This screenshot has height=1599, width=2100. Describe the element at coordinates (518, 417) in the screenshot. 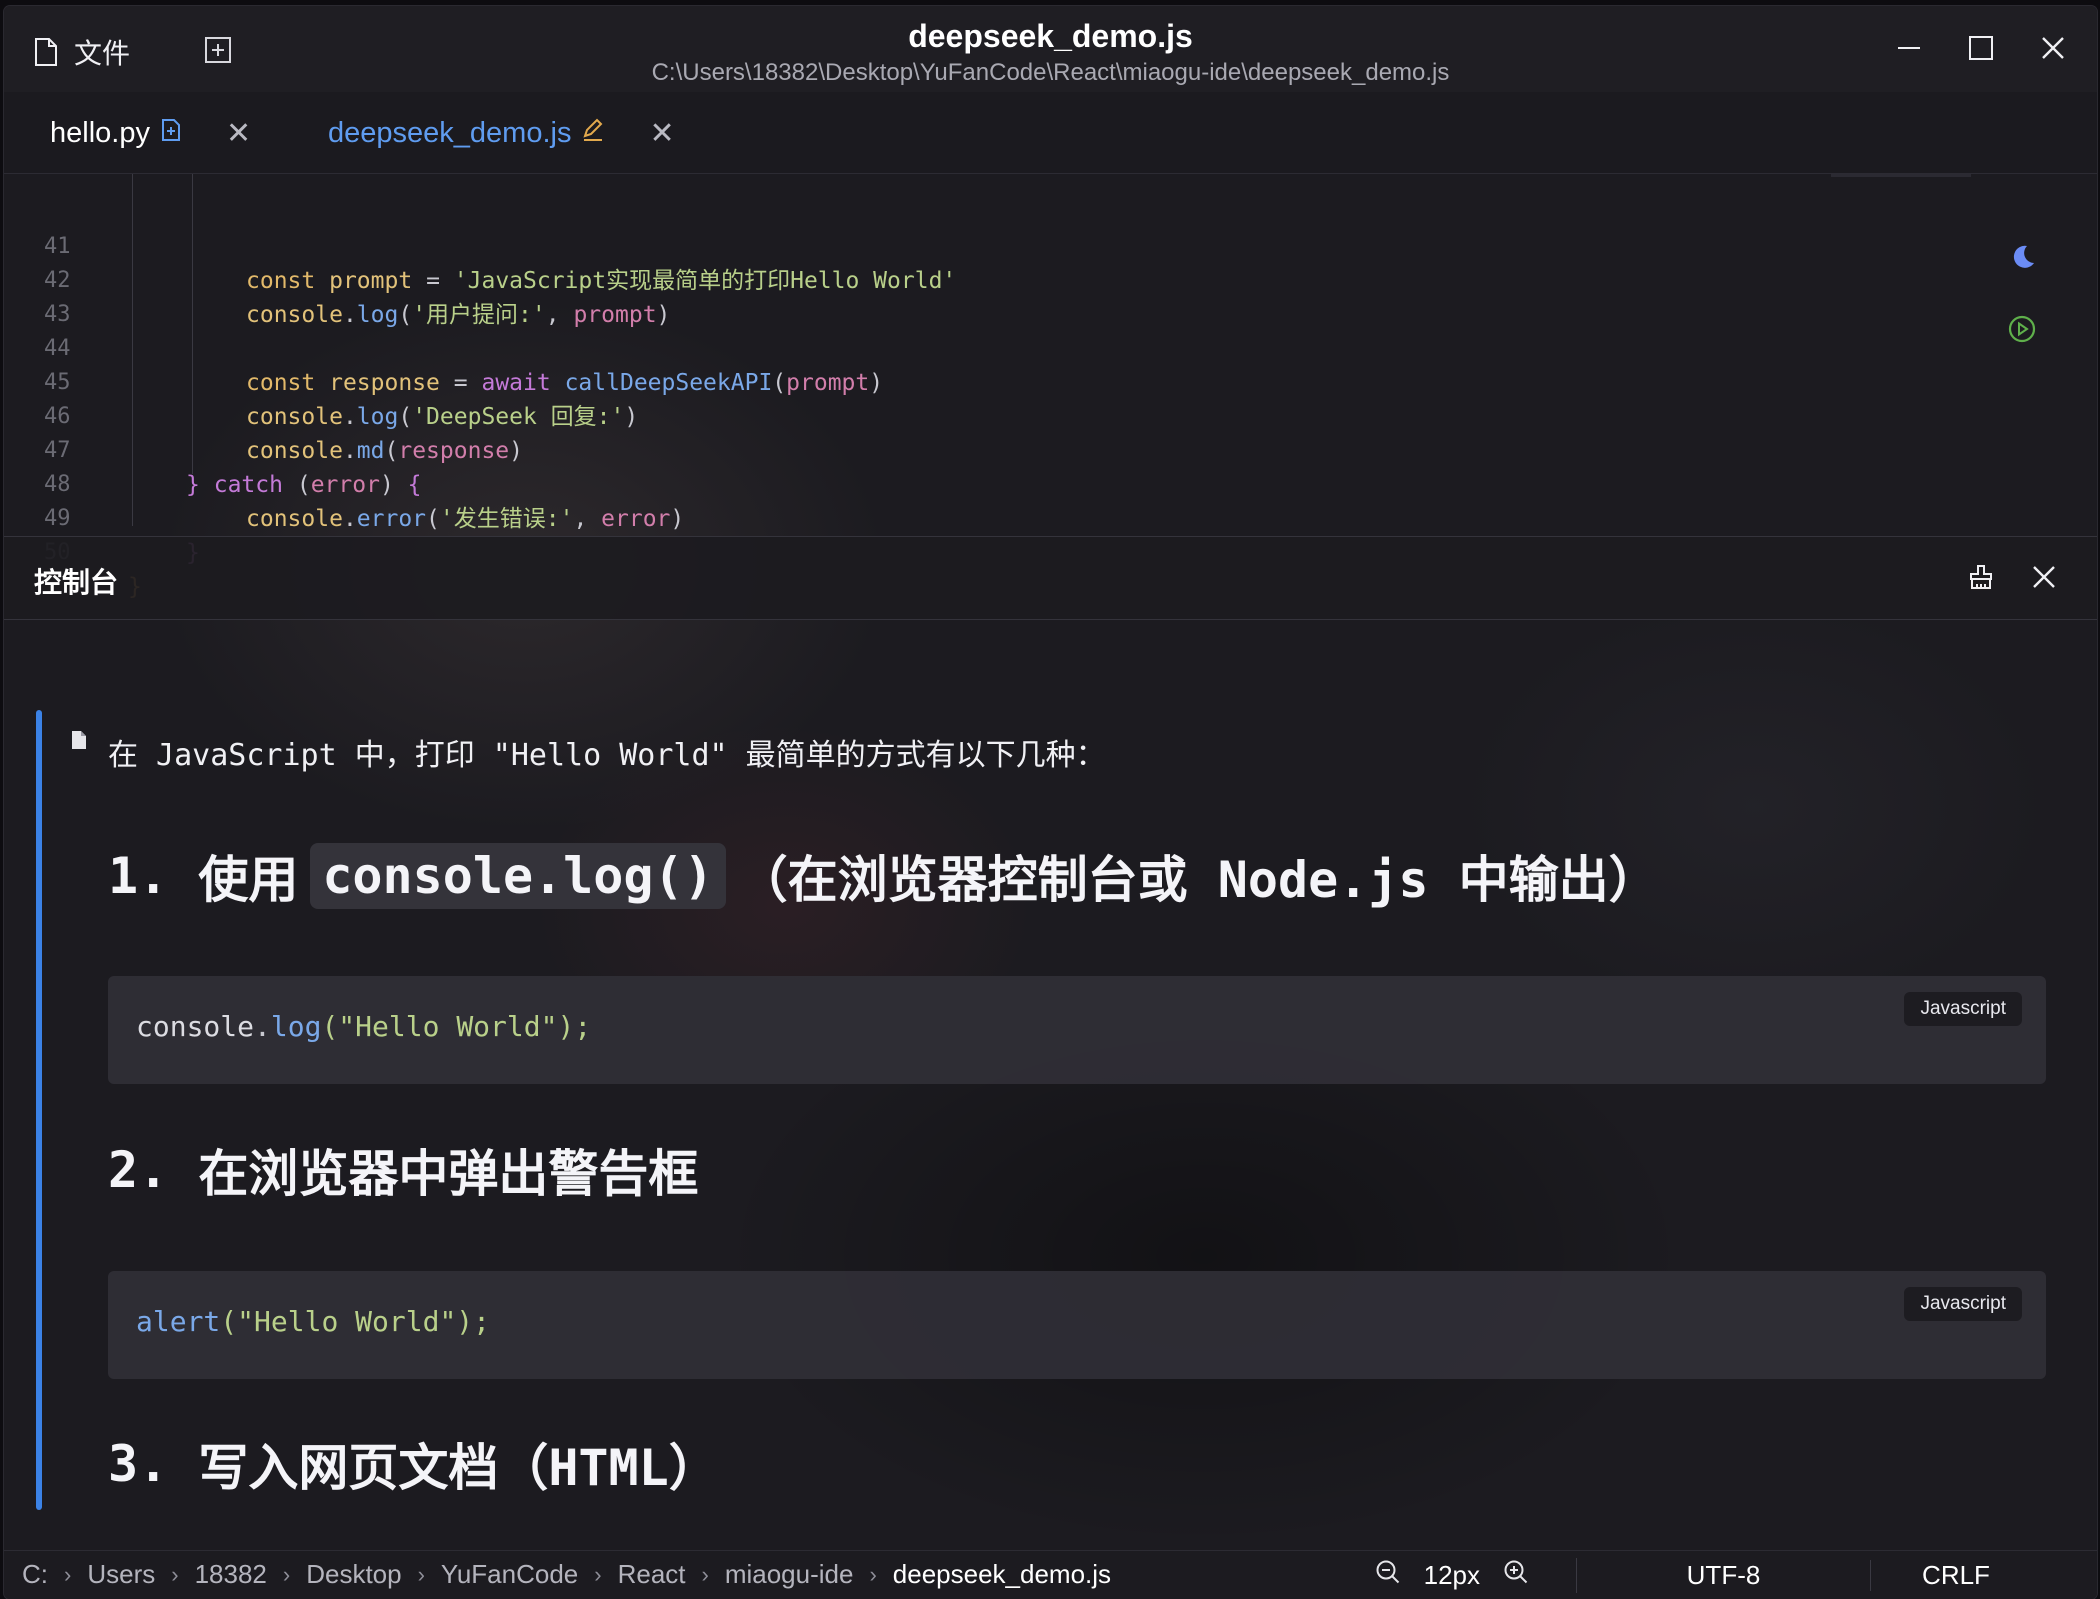

I see `code-string: 'DeepSeek 回复:'` at that location.